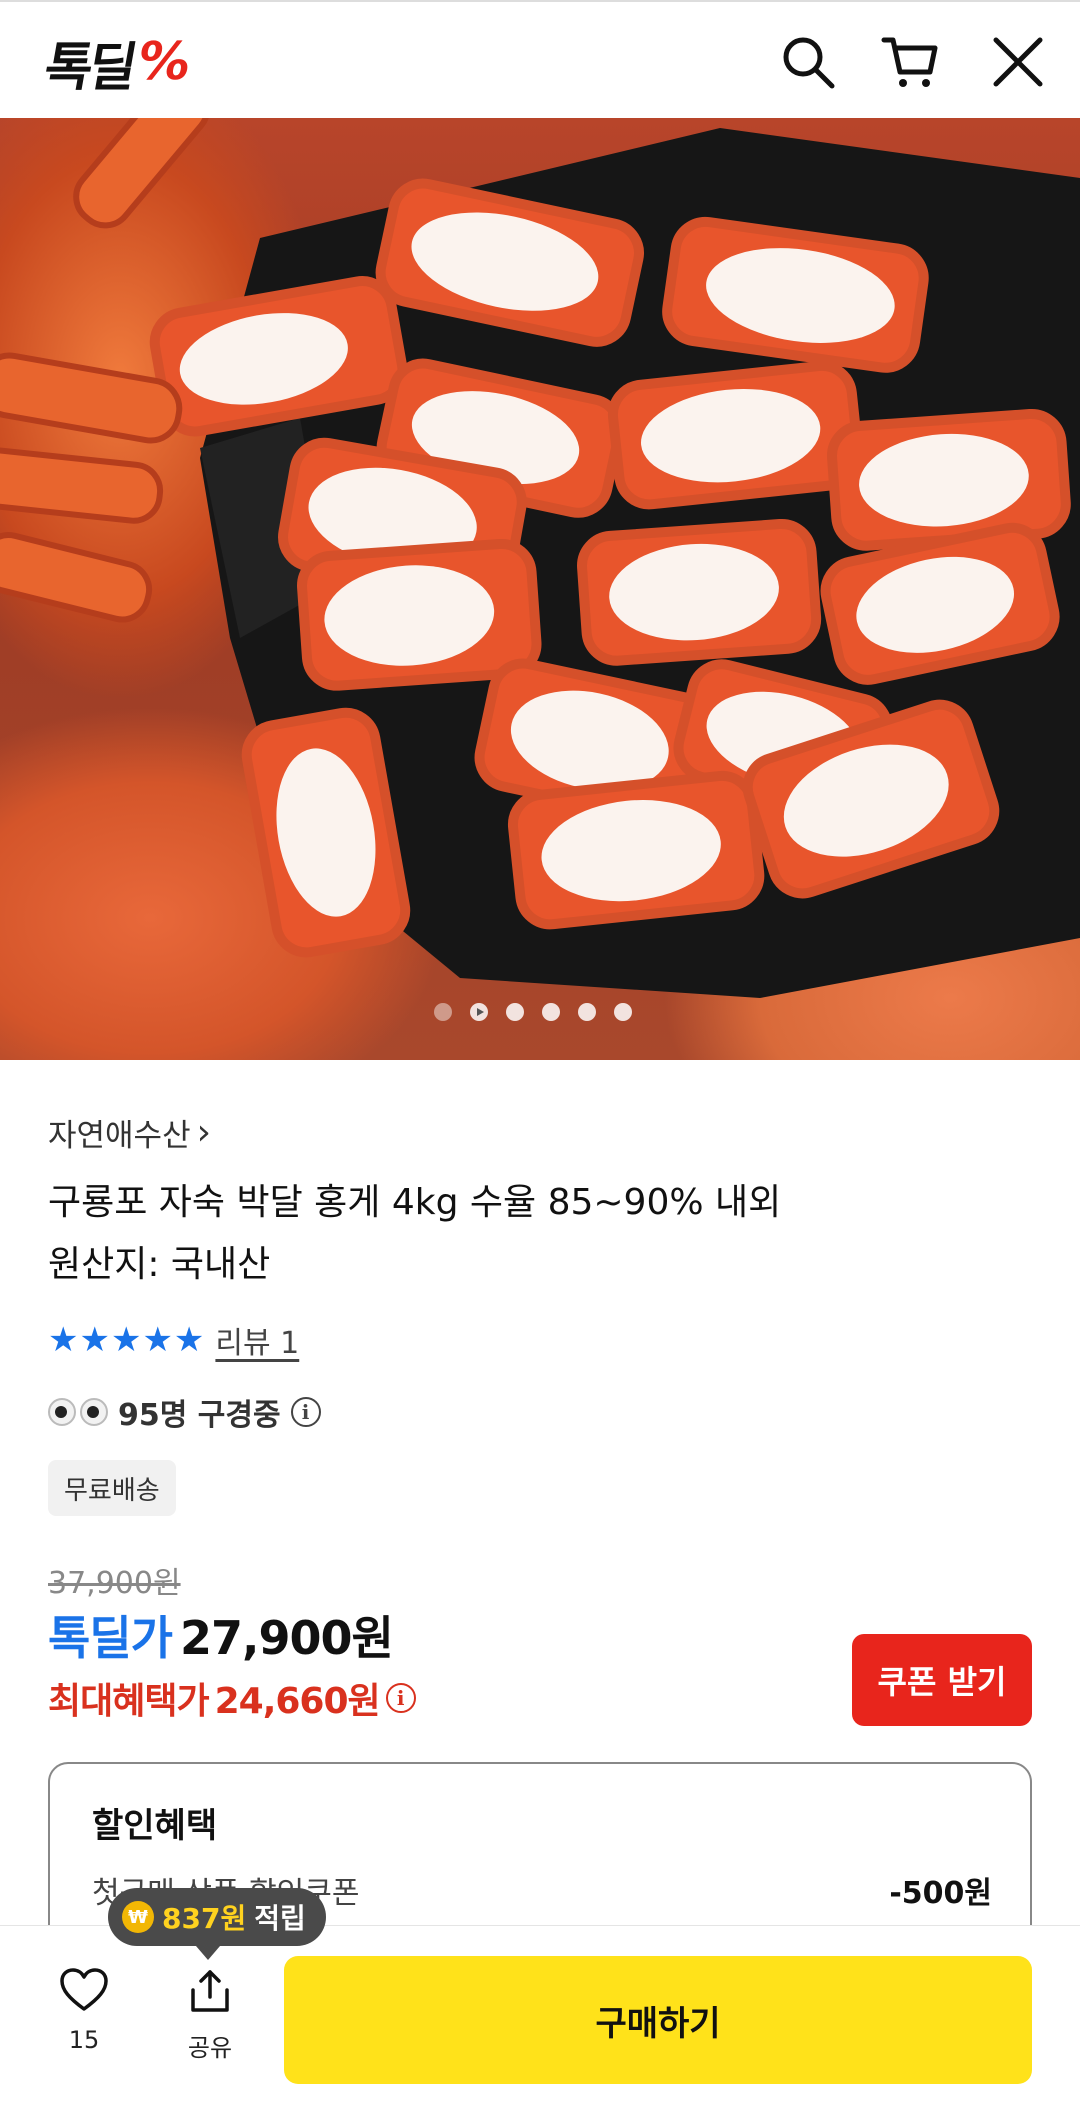  Describe the element at coordinates (112, 1488) in the screenshot. I see `free-shipping-badge: 무료배송` at that location.